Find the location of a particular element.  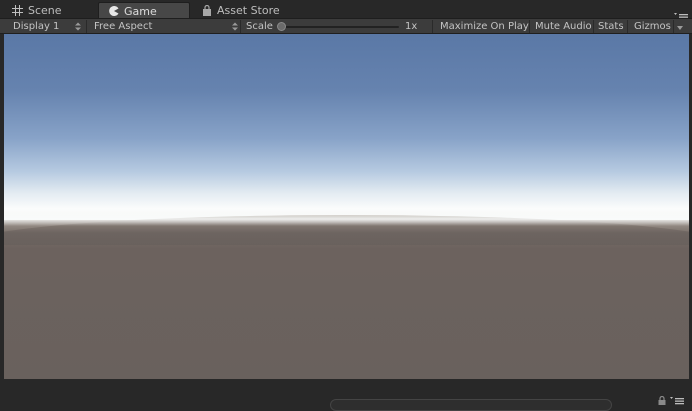

tab-label: Asset Store is located at coordinates (248, 10).